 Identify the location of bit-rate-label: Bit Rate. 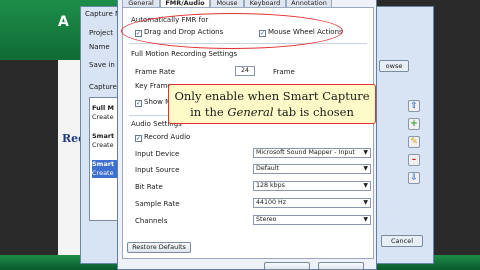
(149, 187).